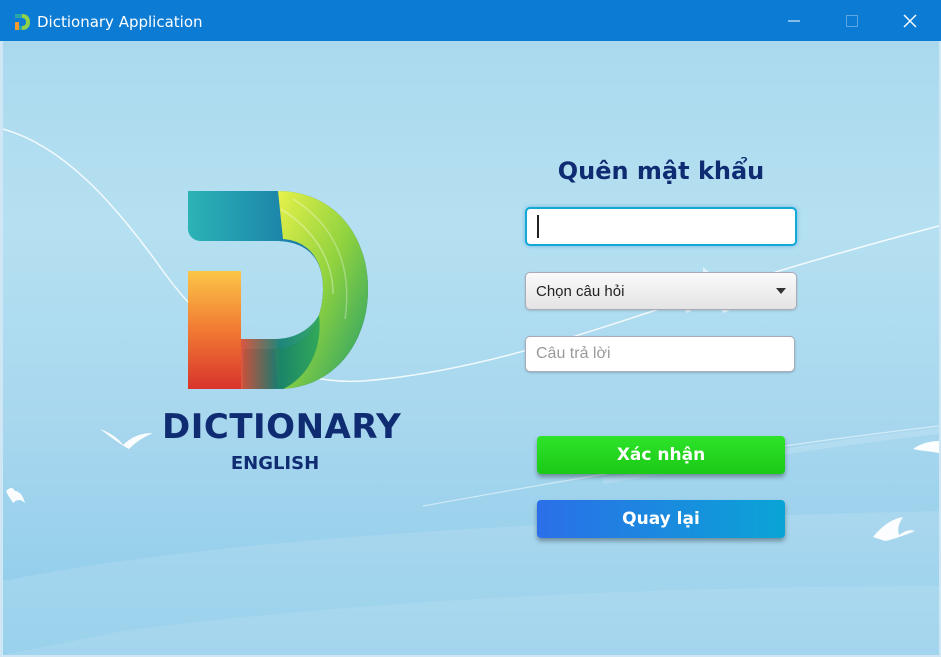 Image resolution: width=941 pixels, height=657 pixels. What do you see at coordinates (661, 291) in the screenshot?
I see `security-question-select: Chọn câu hỏi` at bounding box center [661, 291].